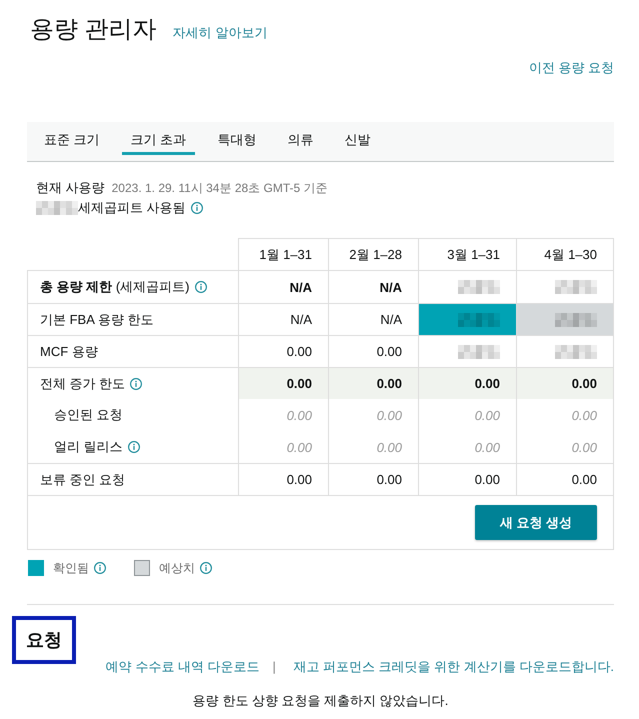 The width and height of the screenshot is (639, 719). Describe the element at coordinates (183, 666) in the screenshot. I see `download-link: 예약 수수료 내역 다운로드` at that location.